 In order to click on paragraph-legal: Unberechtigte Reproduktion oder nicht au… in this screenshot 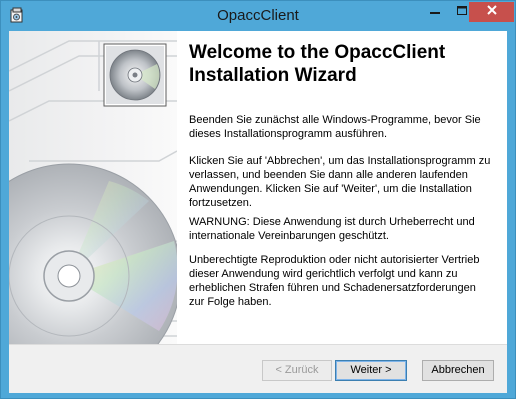, I will do `click(334, 281)`.